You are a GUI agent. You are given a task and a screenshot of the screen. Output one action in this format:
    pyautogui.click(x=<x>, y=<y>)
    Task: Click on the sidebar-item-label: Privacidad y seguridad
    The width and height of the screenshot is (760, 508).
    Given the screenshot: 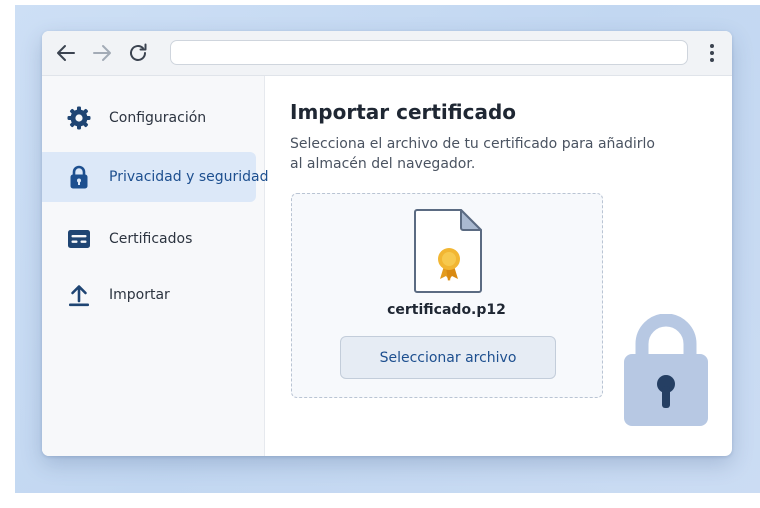 What is the action you would take?
    pyautogui.click(x=189, y=177)
    